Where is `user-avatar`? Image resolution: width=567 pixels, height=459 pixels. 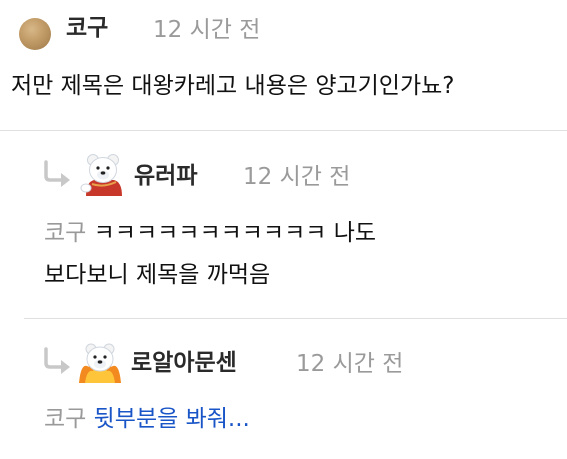 user-avatar is located at coordinates (35, 34).